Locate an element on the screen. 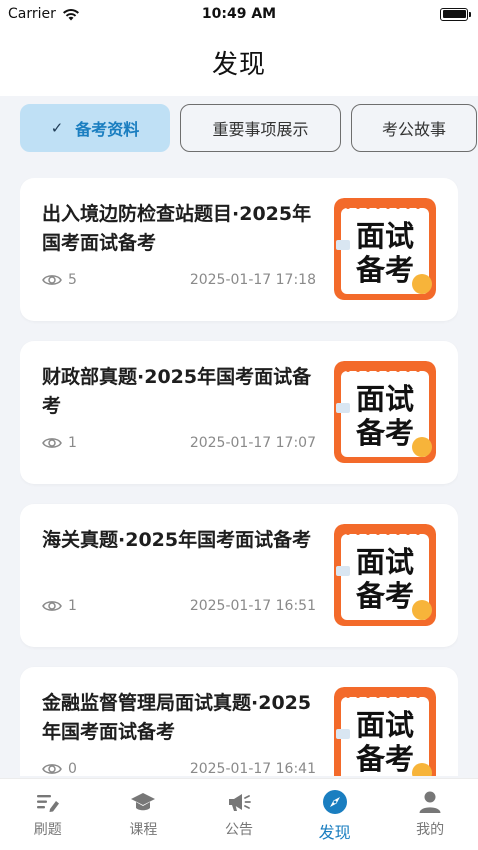 The width and height of the screenshot is (478, 850). article-meta: 0 2025-01-17 16:41 is located at coordinates (179, 768).